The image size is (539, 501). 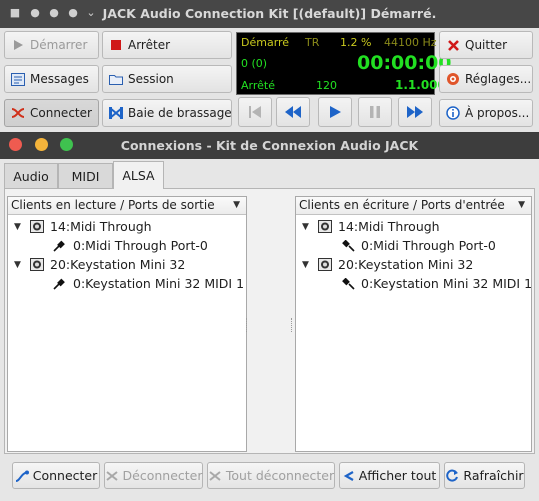 What do you see at coordinates (66, 144) in the screenshot?
I see `maximize-window-icon` at bounding box center [66, 144].